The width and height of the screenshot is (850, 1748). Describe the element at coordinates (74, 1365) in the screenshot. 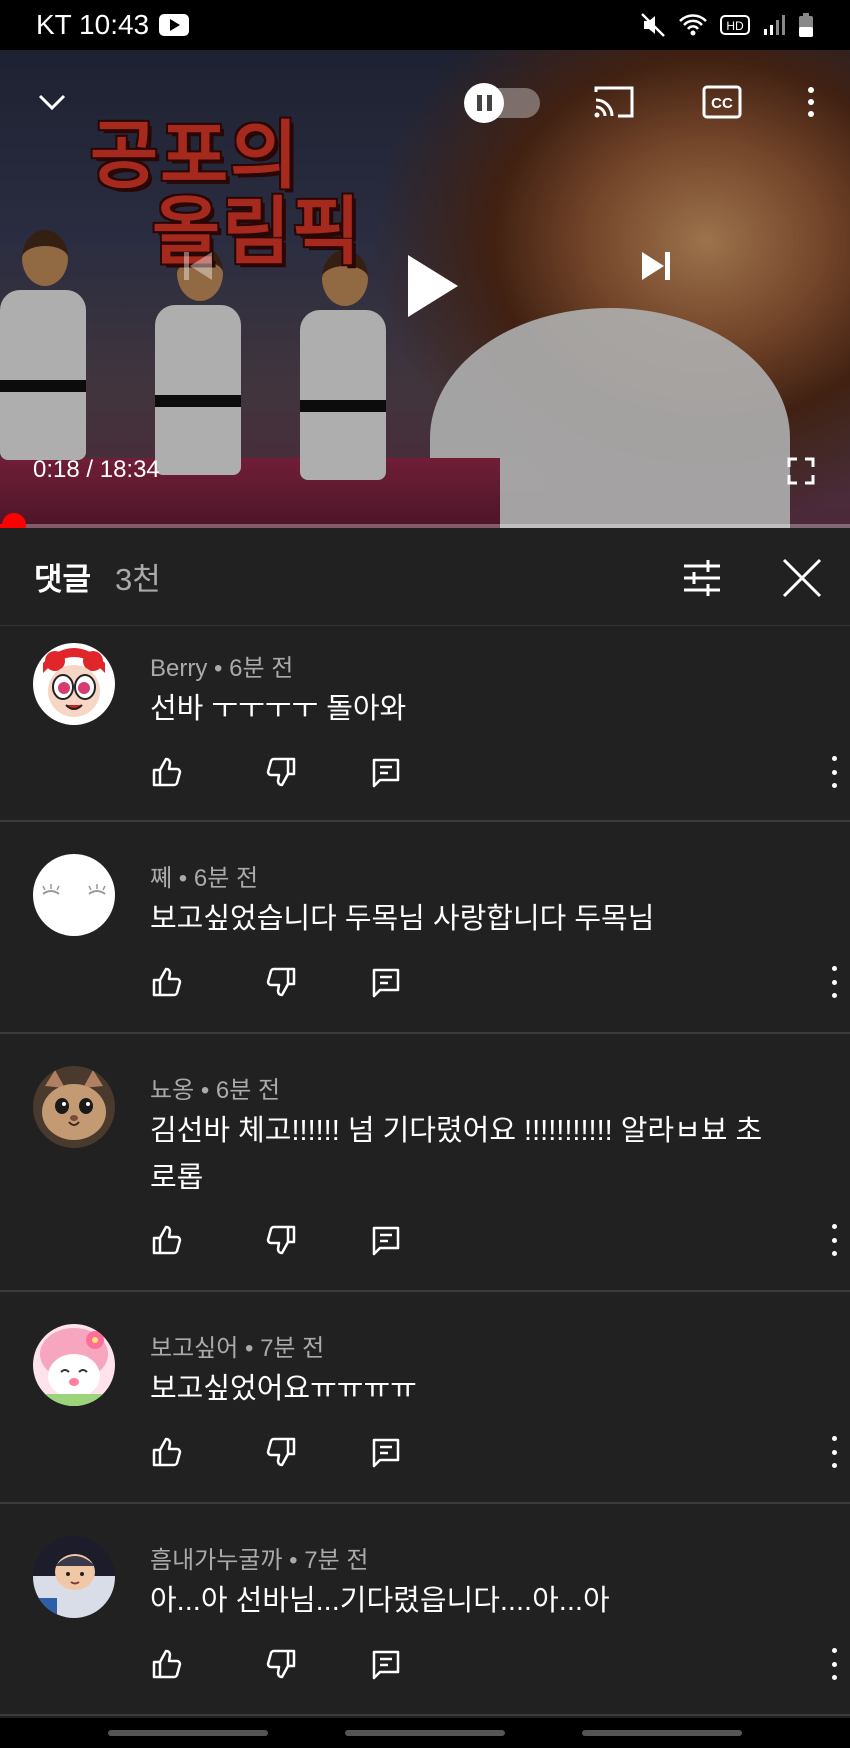

I see `my-melody-avatar` at that location.